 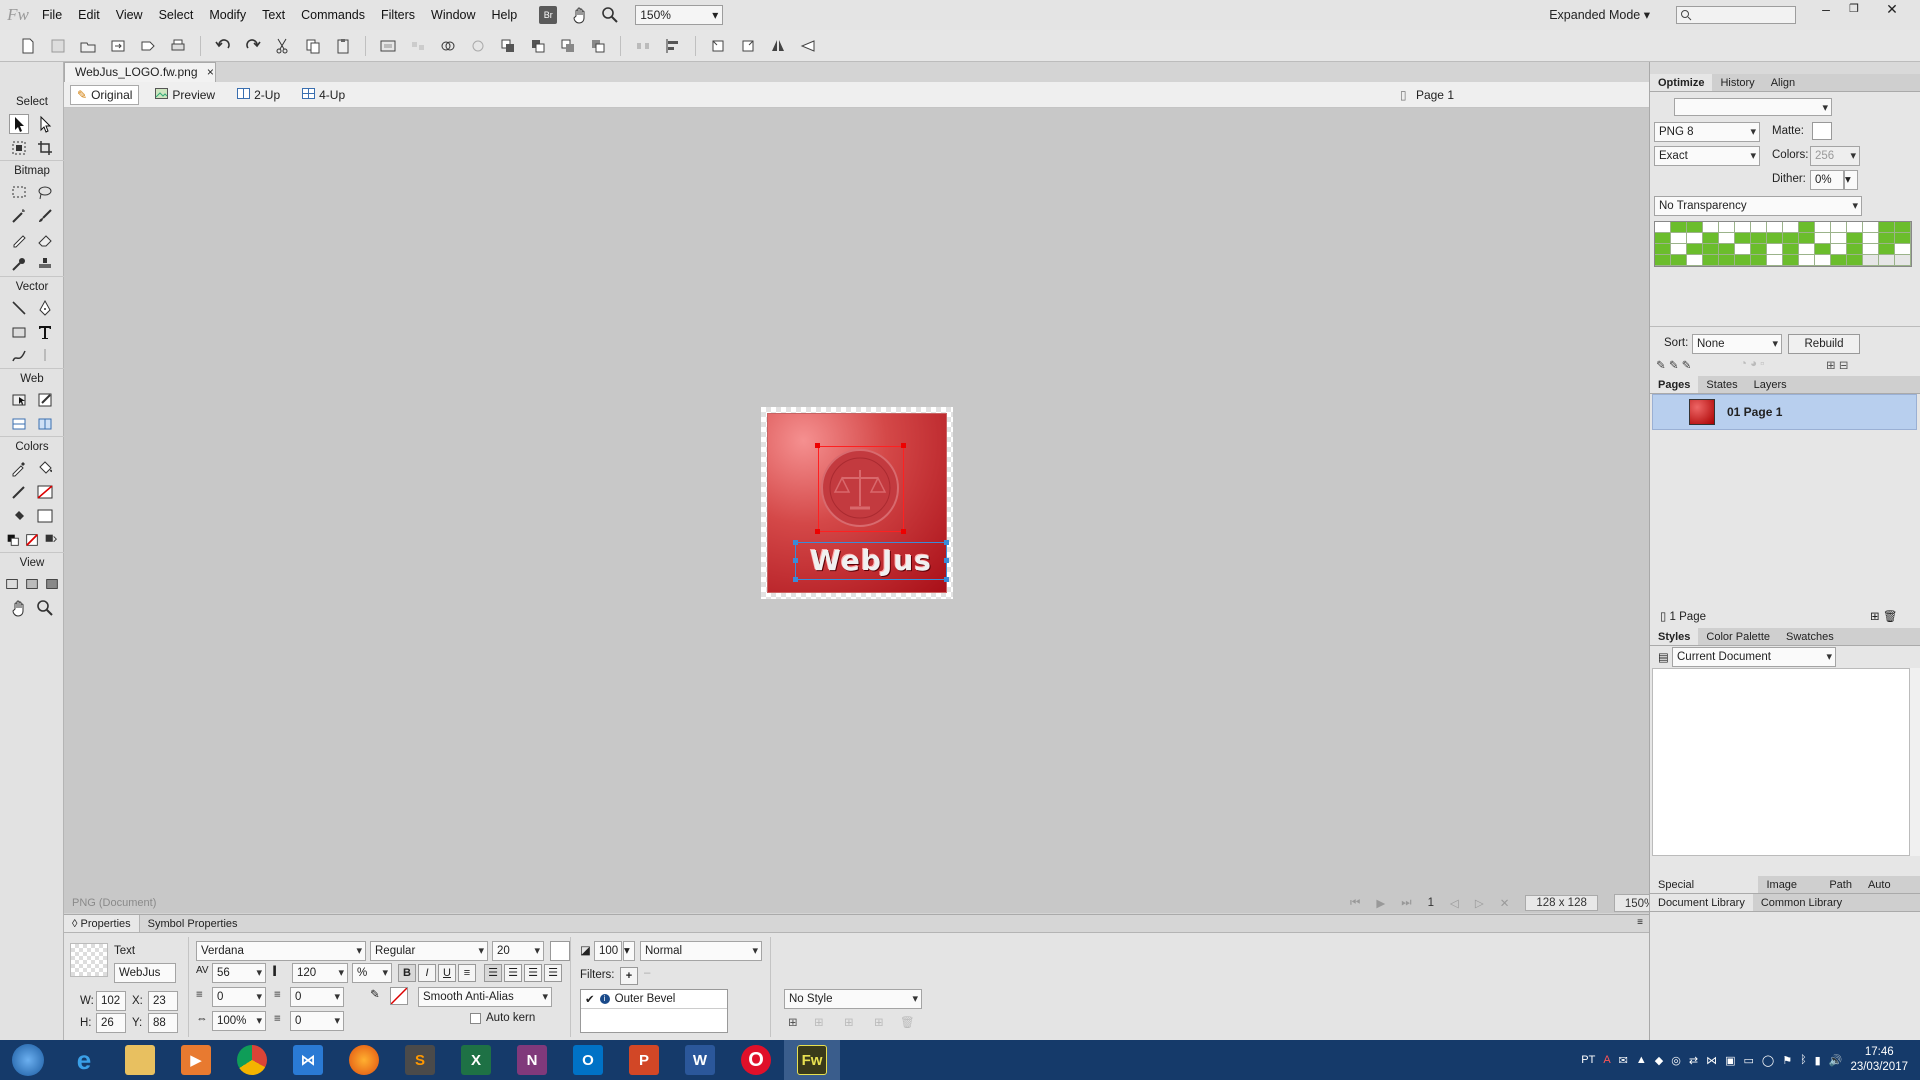 I want to click on space-after-input: 0, so click(x=317, y=1021).